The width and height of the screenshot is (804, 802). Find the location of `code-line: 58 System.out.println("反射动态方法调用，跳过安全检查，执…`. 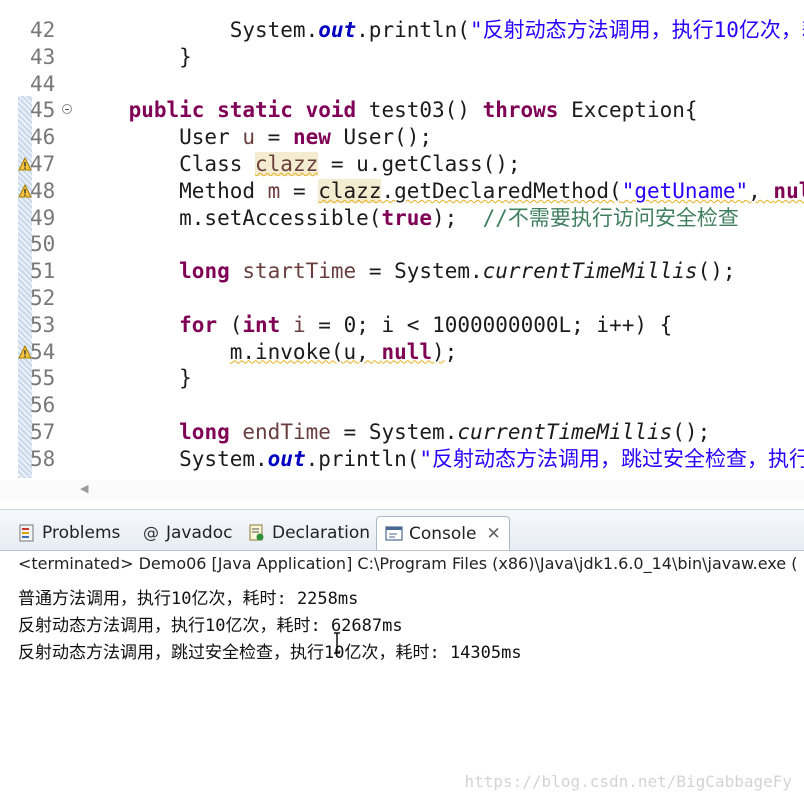

code-line: 58 System.out.println("反射动态方法调用，跳过安全检查，执… is located at coordinates (402, 459).